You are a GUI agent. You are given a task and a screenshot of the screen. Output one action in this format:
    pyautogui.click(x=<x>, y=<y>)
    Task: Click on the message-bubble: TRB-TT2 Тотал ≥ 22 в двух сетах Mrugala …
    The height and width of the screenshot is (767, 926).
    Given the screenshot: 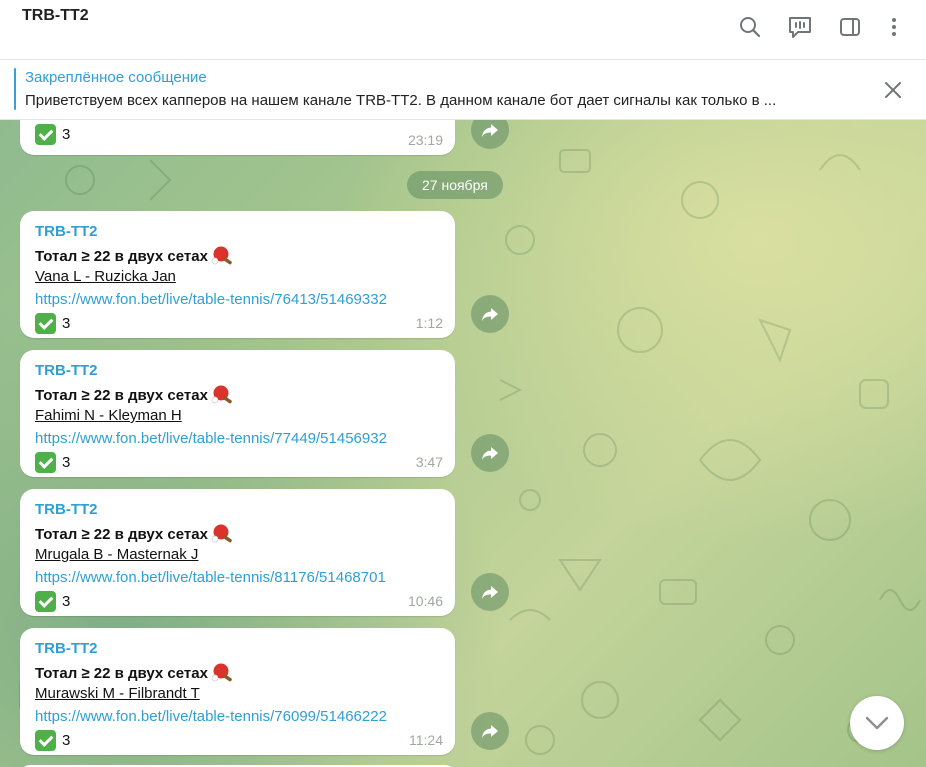 What is the action you would take?
    pyautogui.click(x=237, y=552)
    